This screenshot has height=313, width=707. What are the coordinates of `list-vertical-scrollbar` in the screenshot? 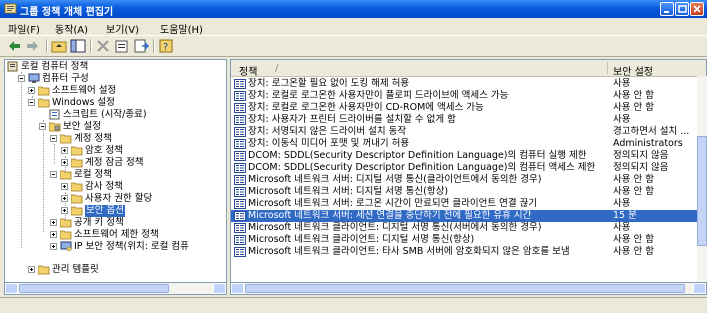 It's located at (702, 179).